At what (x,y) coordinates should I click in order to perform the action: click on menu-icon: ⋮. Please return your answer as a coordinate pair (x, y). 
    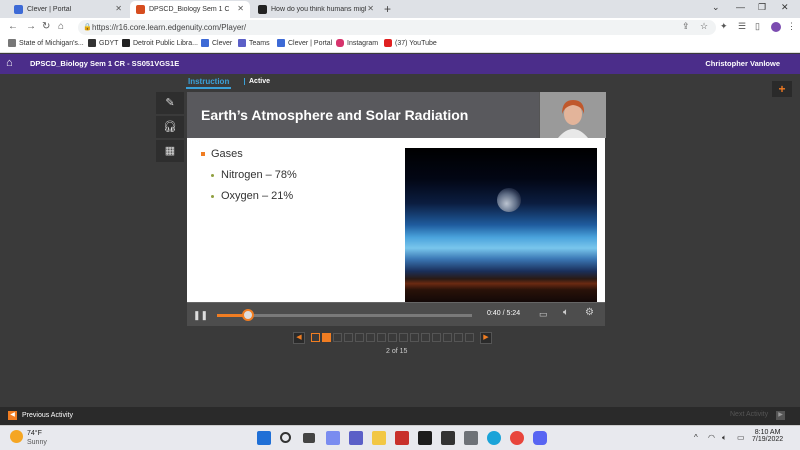
    Looking at the image, I should click on (791, 26).